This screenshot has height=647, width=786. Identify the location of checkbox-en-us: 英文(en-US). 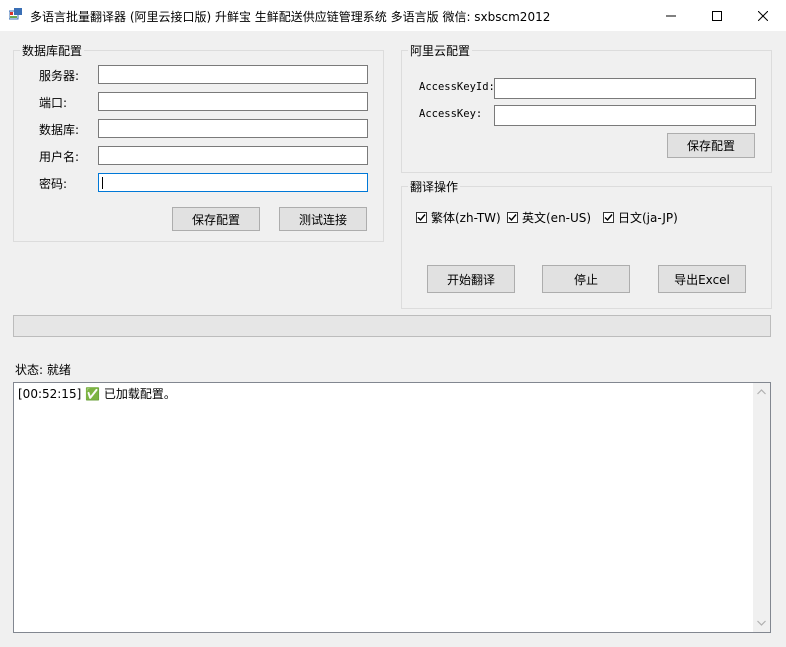
(549, 217).